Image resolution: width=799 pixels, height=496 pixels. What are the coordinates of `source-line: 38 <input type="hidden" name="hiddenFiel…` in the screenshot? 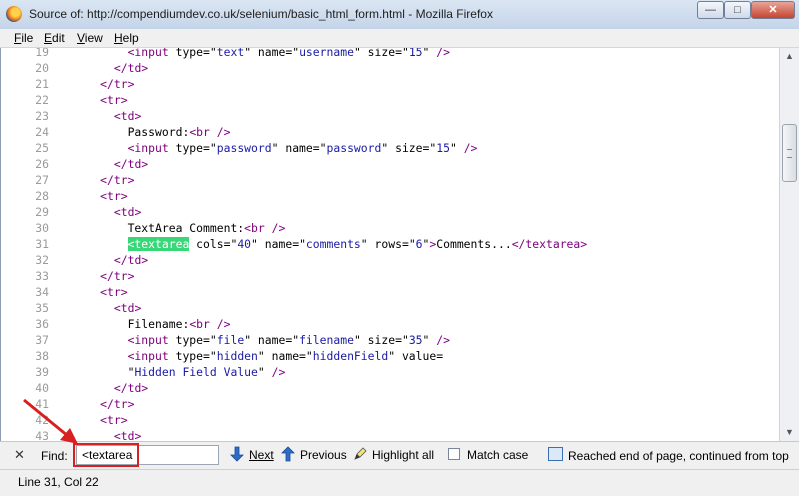 It's located at (390, 356).